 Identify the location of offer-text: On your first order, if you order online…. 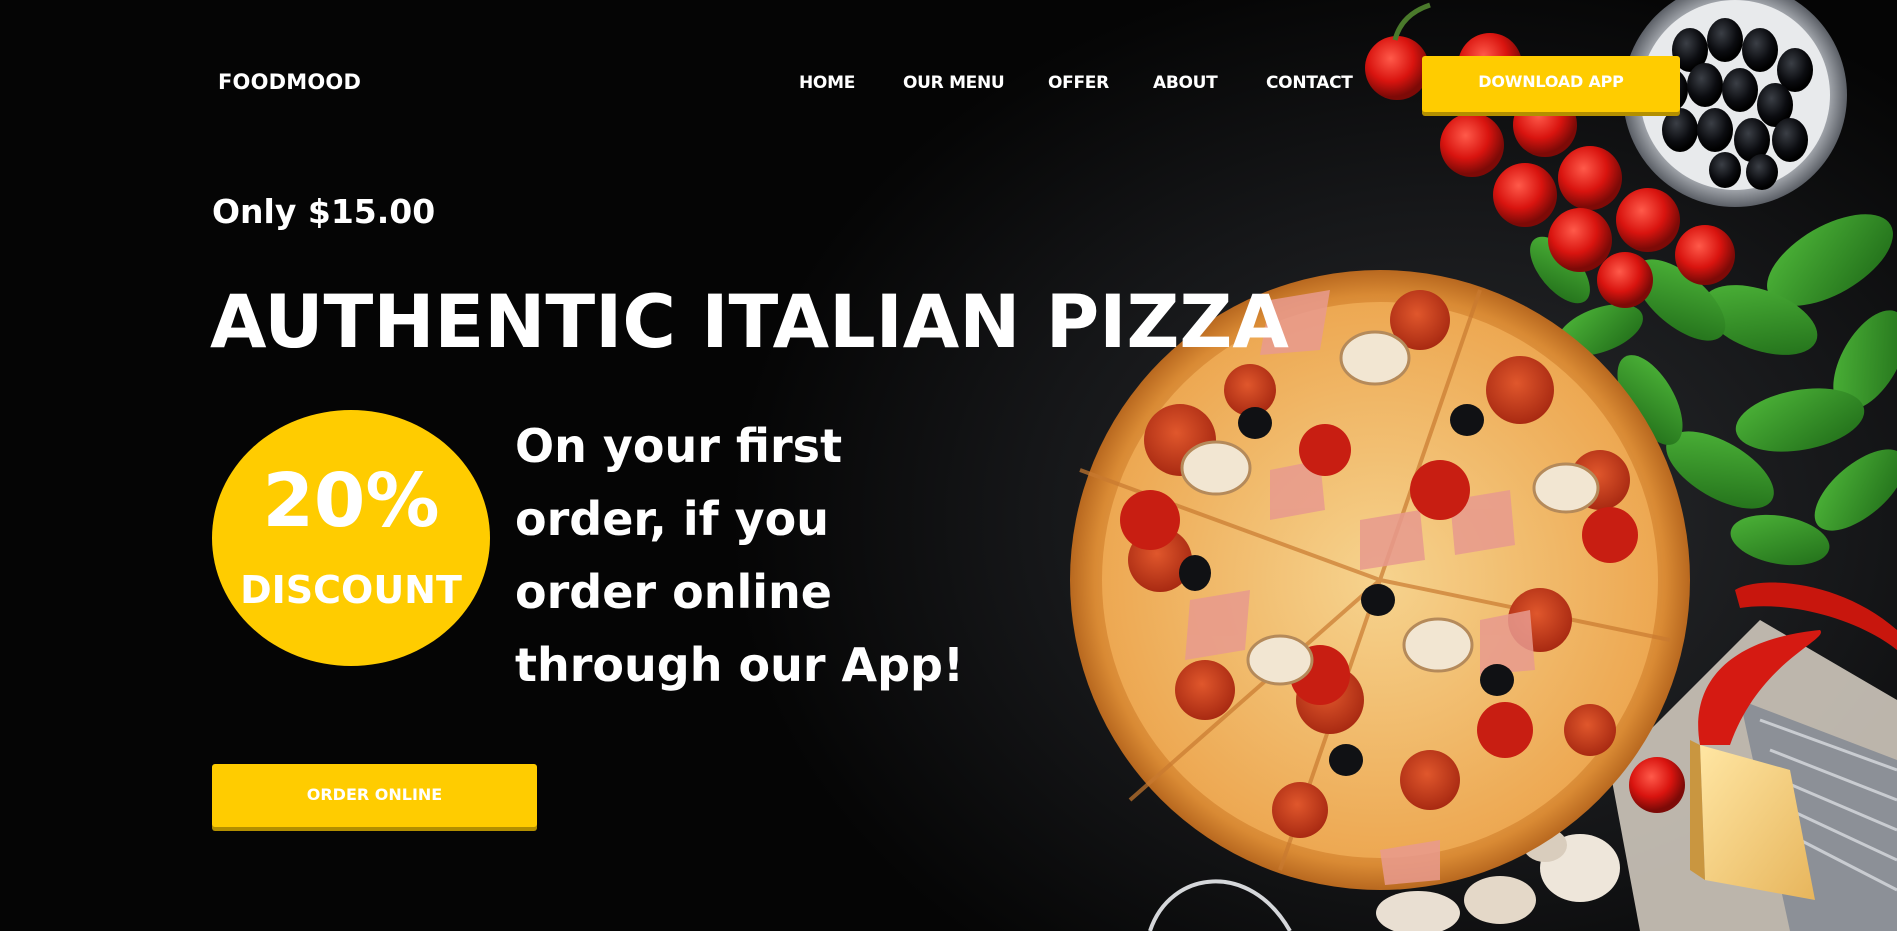
(775, 556).